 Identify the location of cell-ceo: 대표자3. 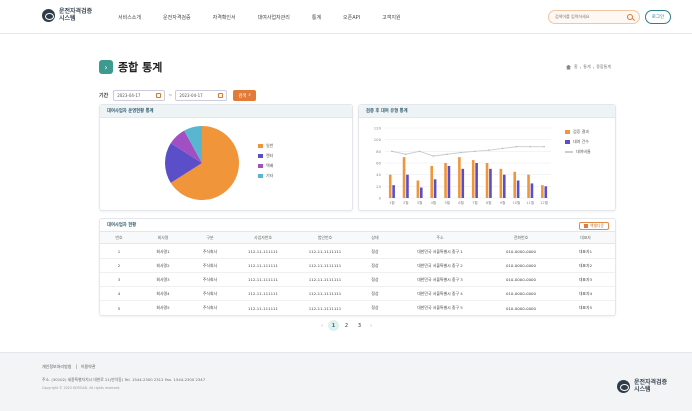
(585, 279).